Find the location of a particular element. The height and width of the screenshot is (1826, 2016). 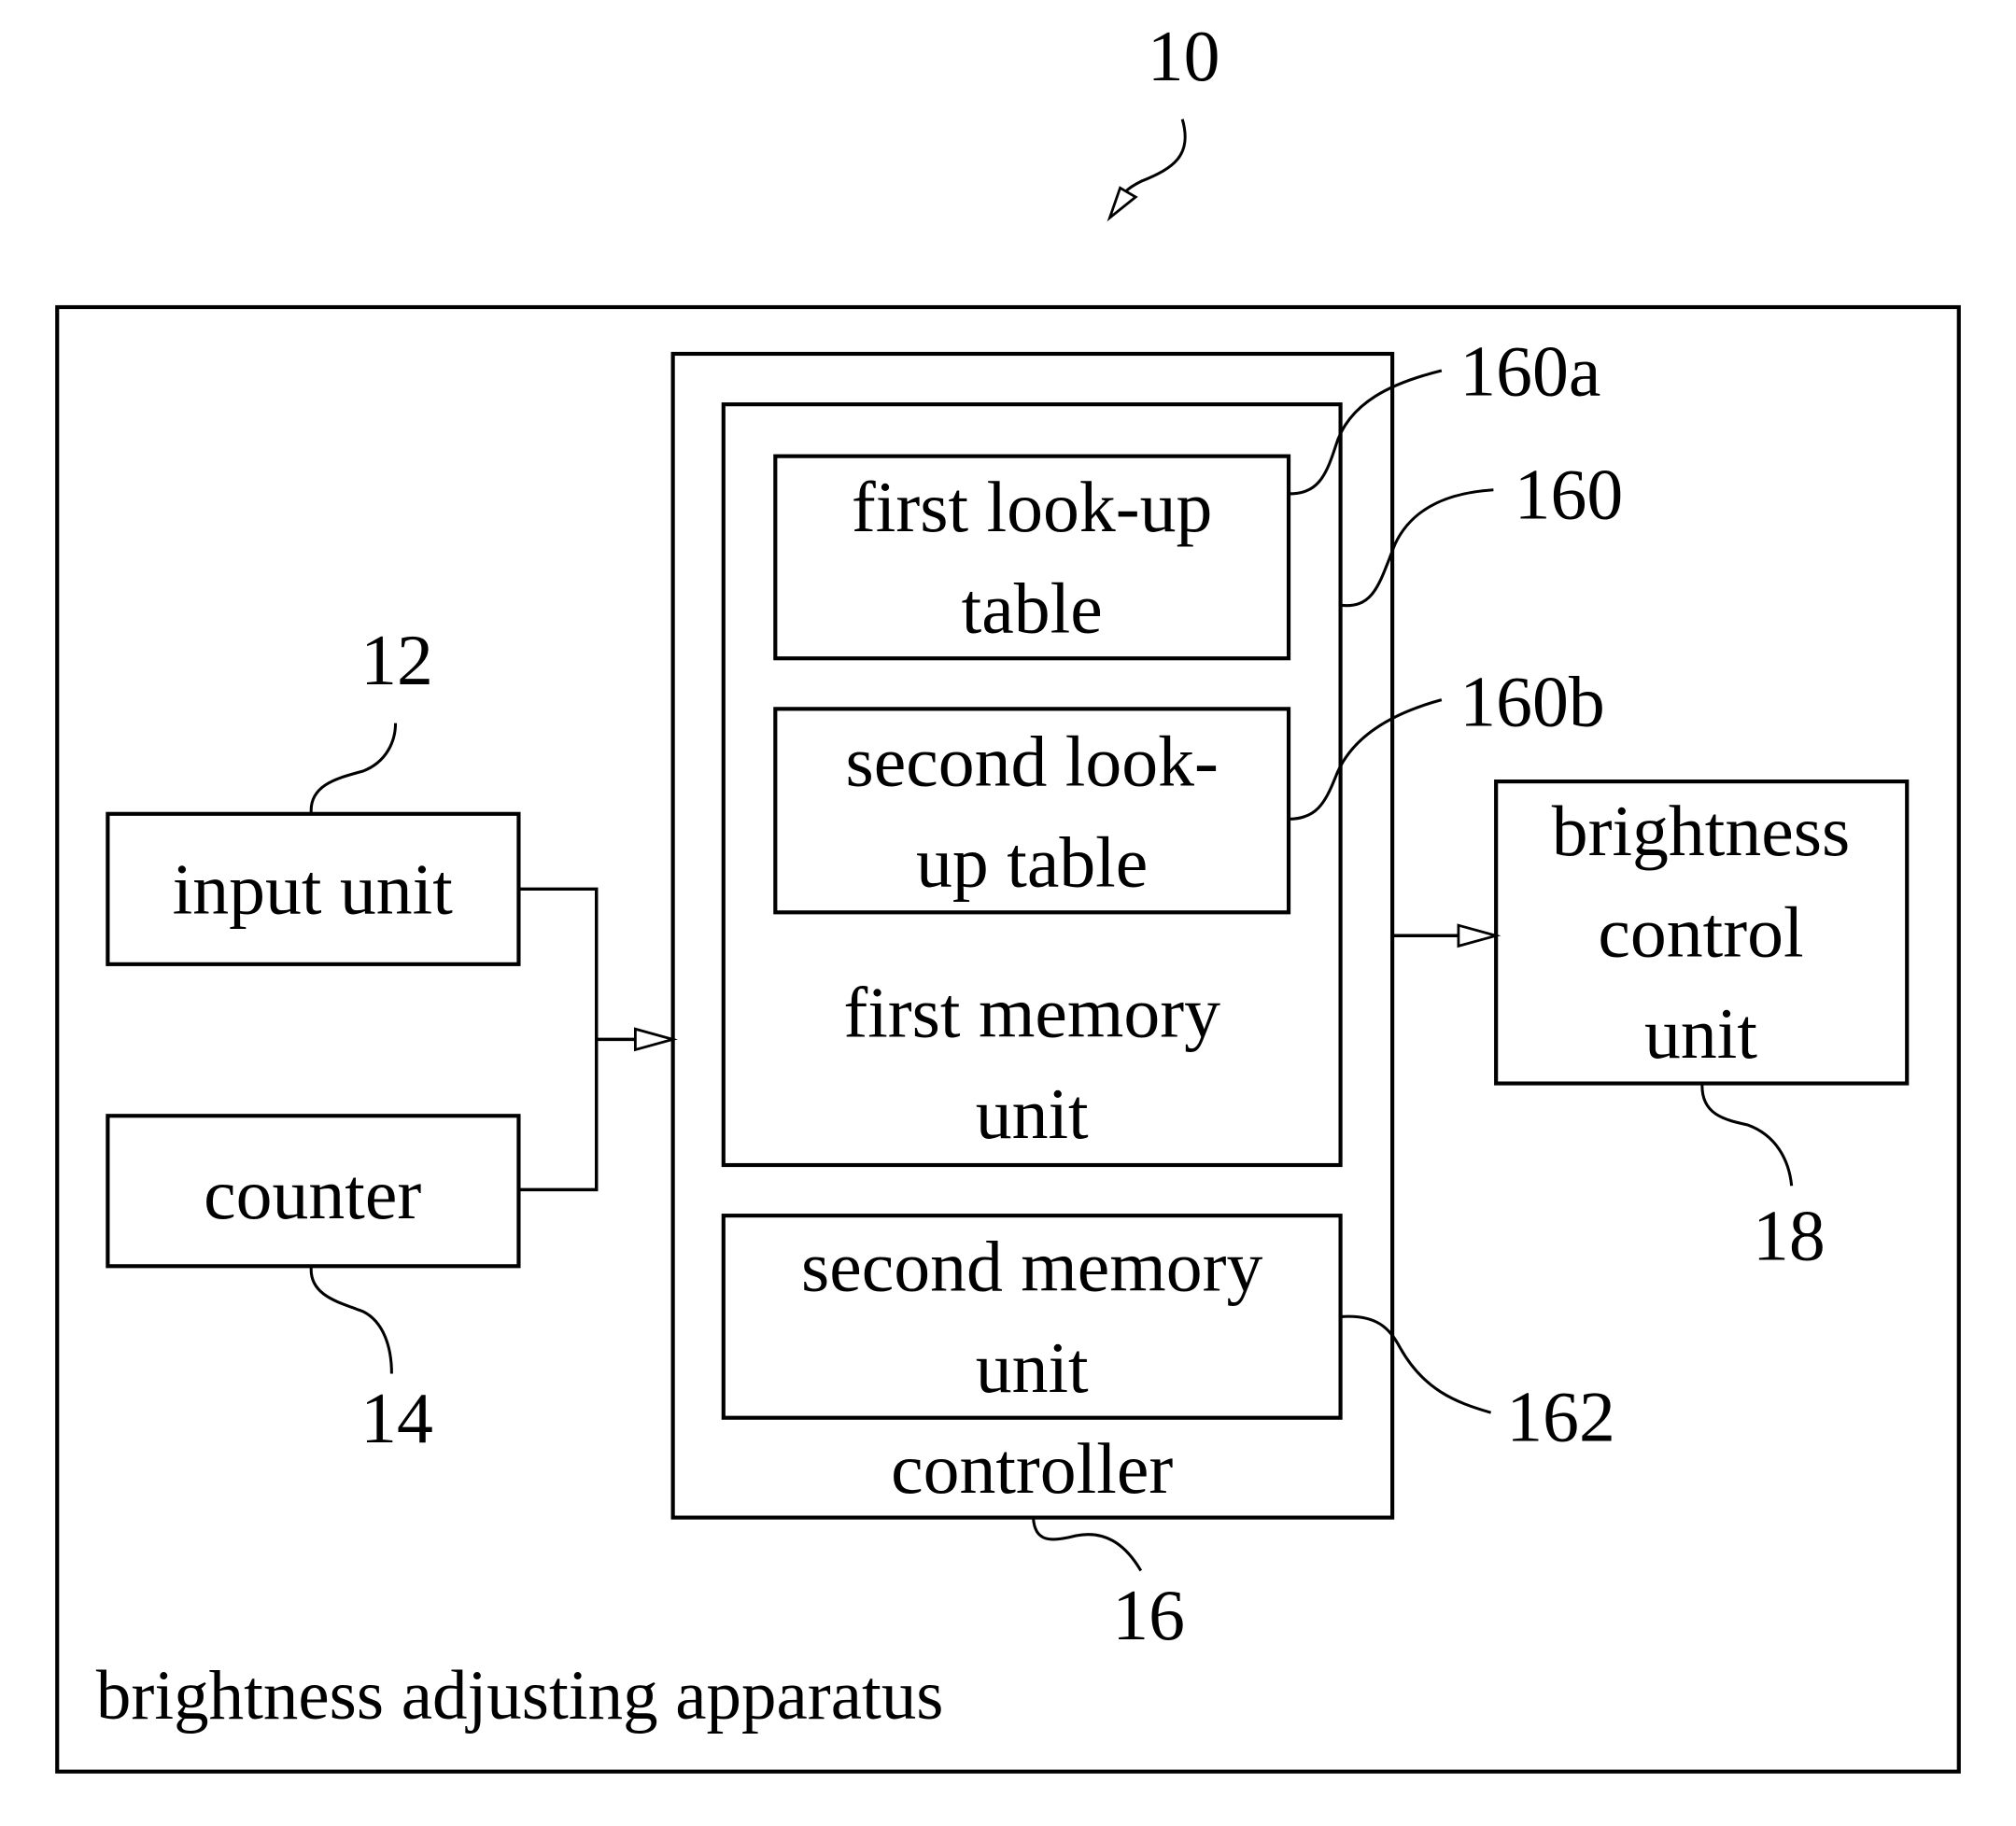

brightness-control-unit-label-line2: control is located at coordinates (1700, 932).